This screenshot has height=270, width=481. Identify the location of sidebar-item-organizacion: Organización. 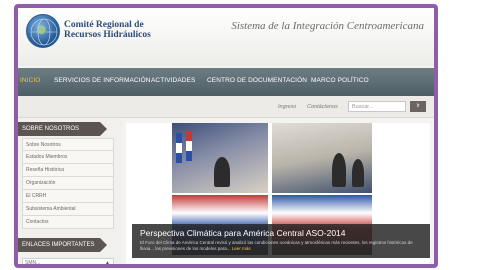
(68, 183).